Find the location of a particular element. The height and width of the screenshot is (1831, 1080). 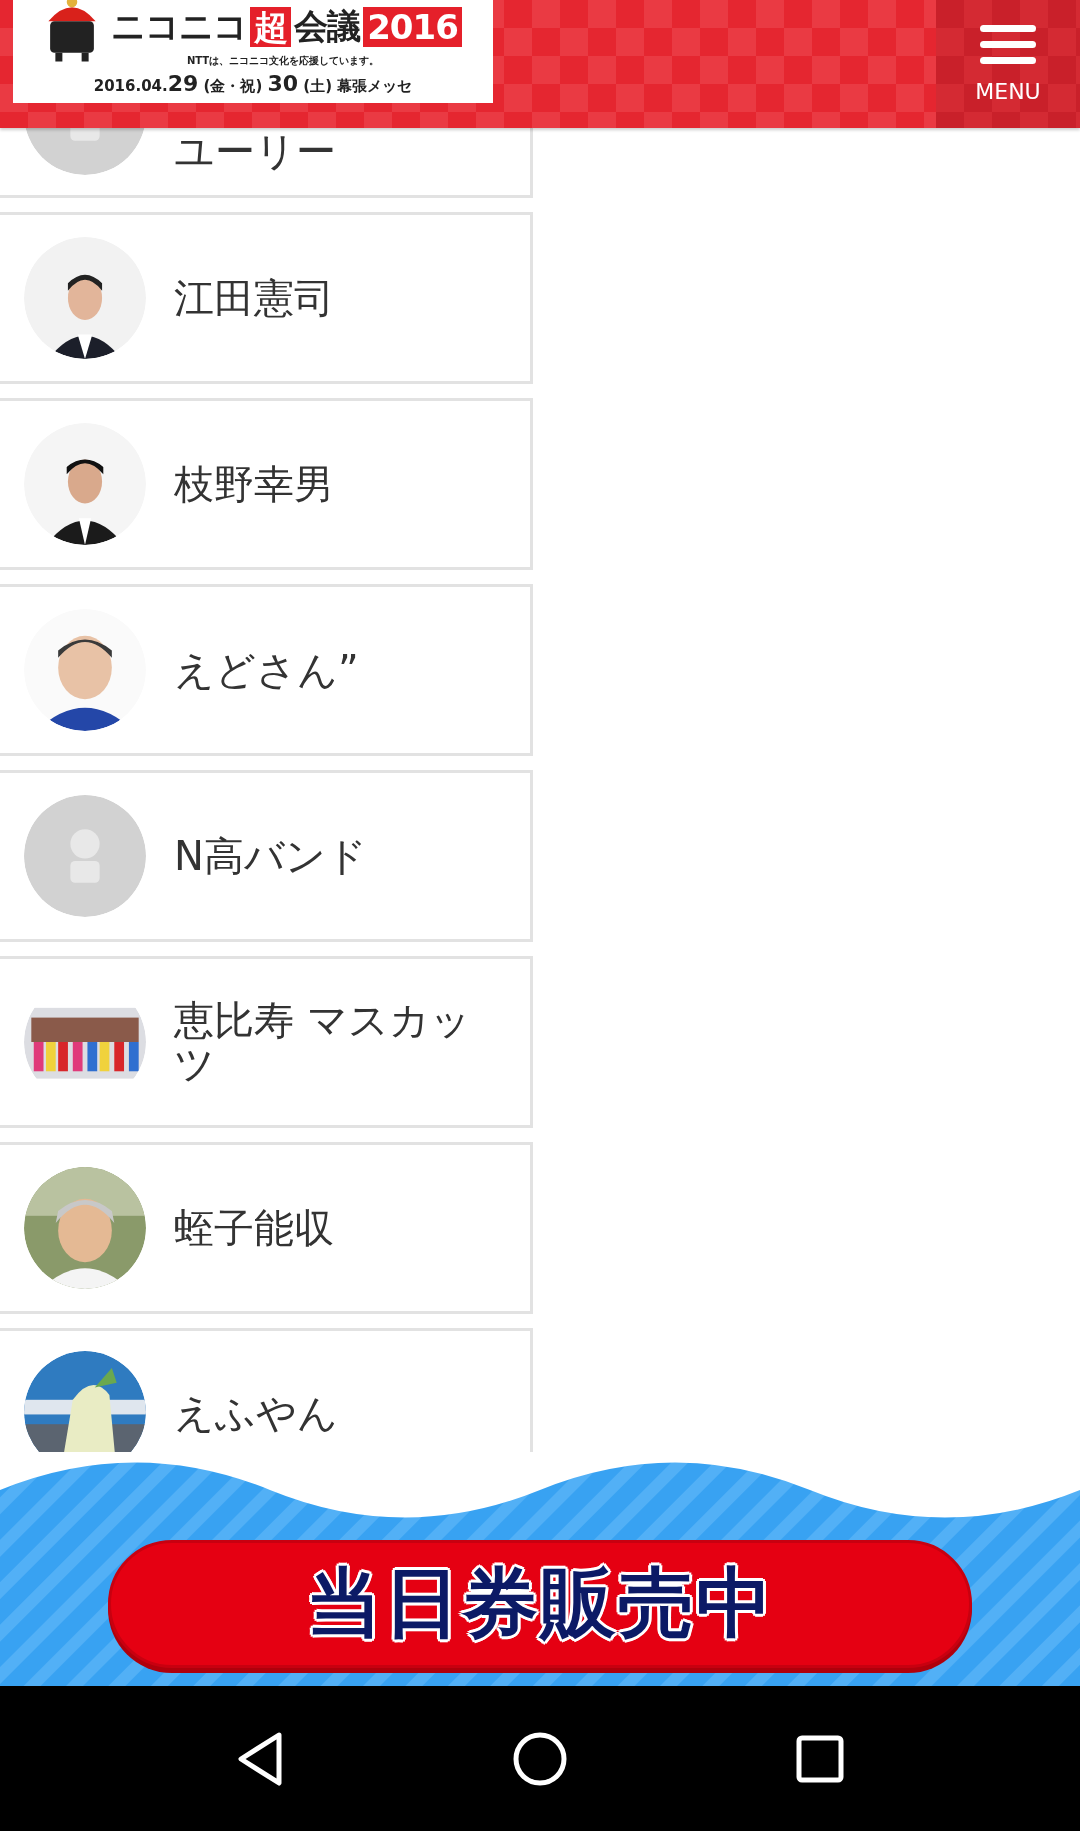

person-name: 蛭子能収 is located at coordinates (254, 1228).